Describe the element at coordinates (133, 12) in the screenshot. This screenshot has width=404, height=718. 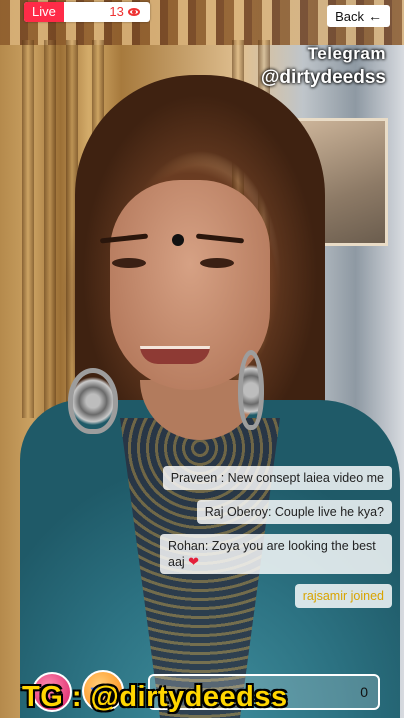
I see `eye-icon` at that location.